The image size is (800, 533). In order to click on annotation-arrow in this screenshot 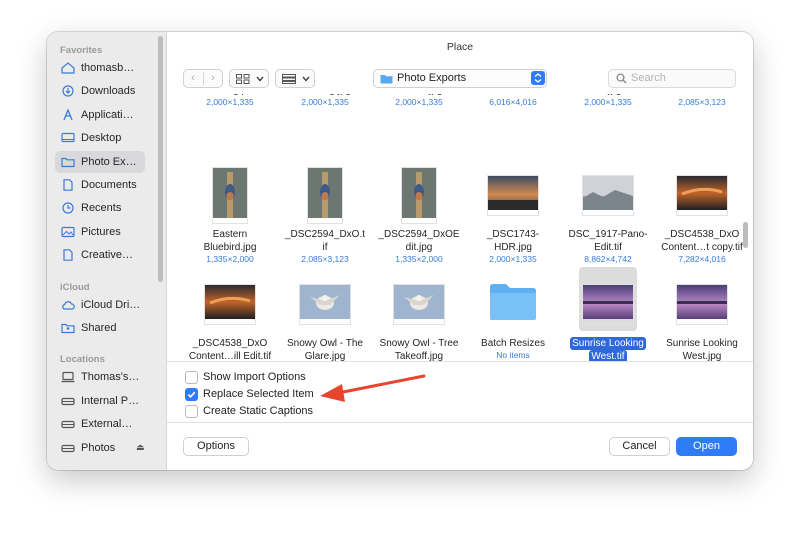, I will do `click(373, 388)`.